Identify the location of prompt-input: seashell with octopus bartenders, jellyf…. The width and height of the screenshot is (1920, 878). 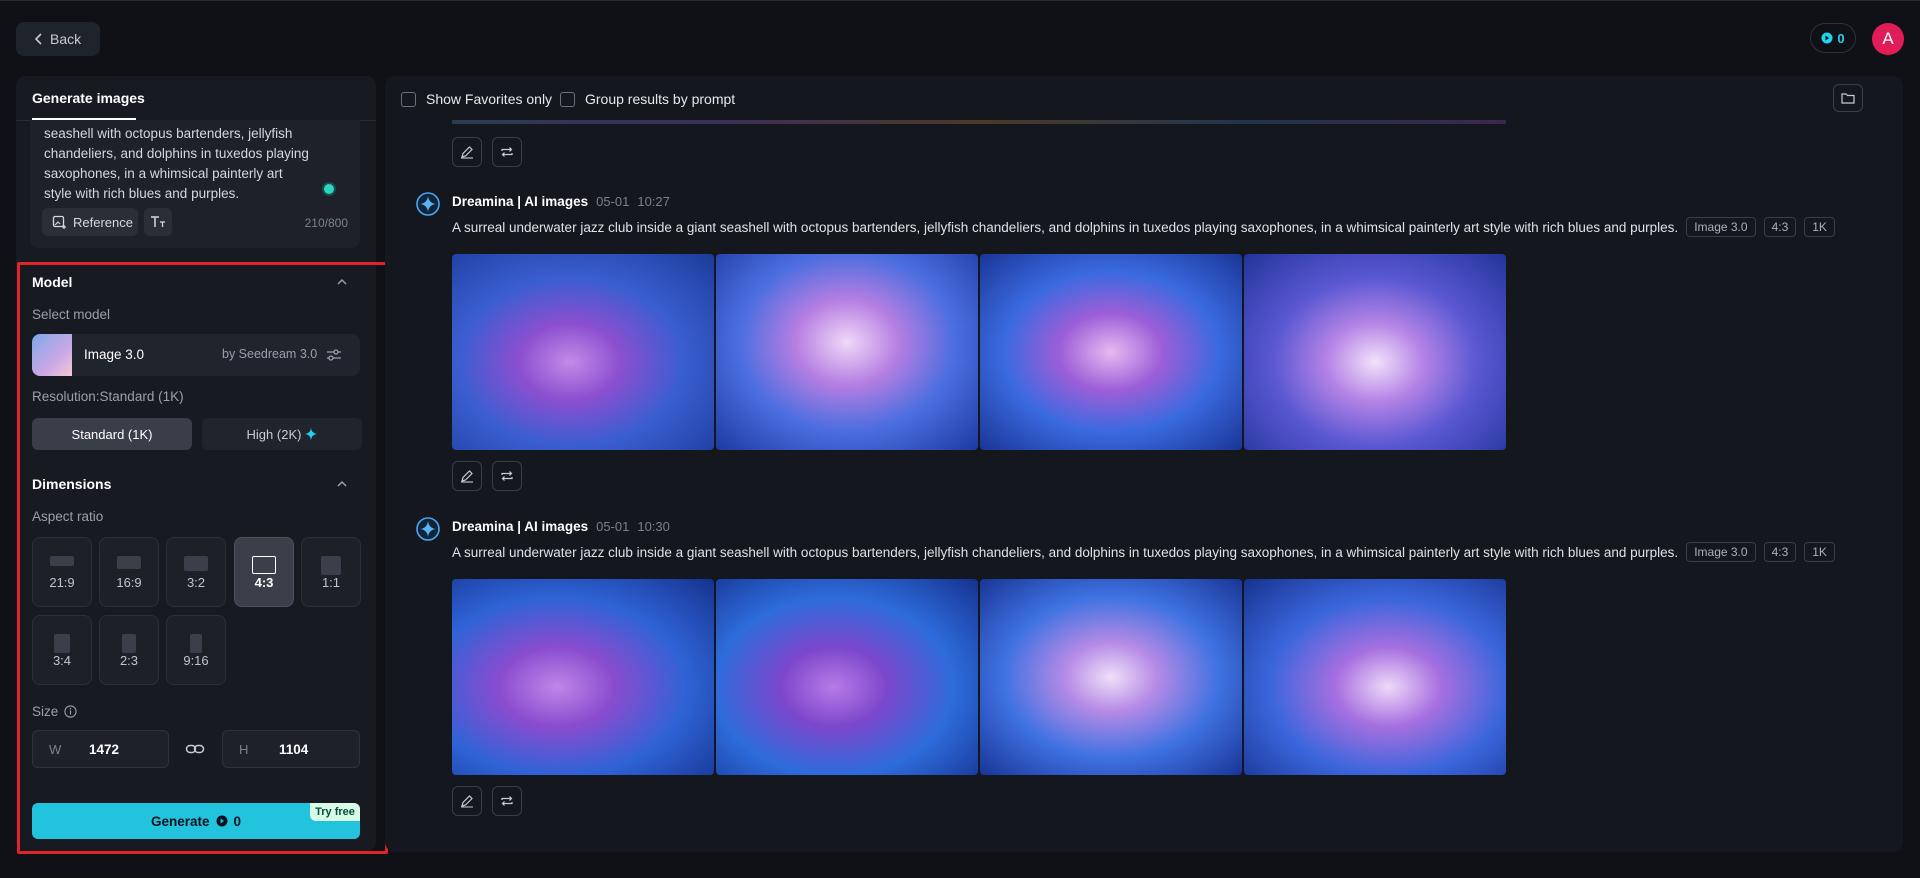
(195, 184).